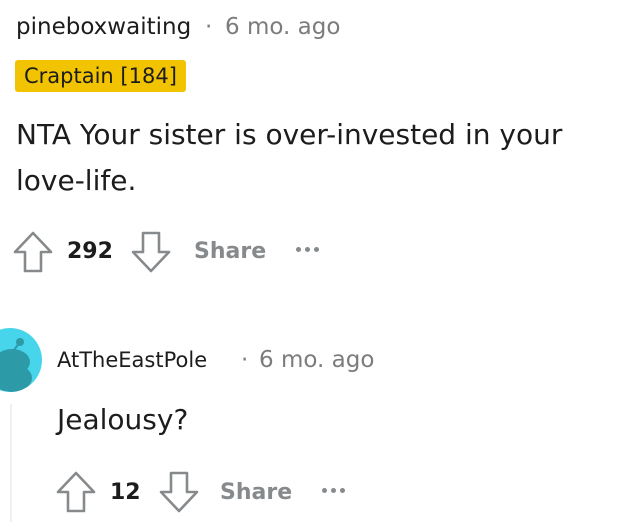 This screenshot has width=622, height=522. I want to click on avatar, so click(21, 360).